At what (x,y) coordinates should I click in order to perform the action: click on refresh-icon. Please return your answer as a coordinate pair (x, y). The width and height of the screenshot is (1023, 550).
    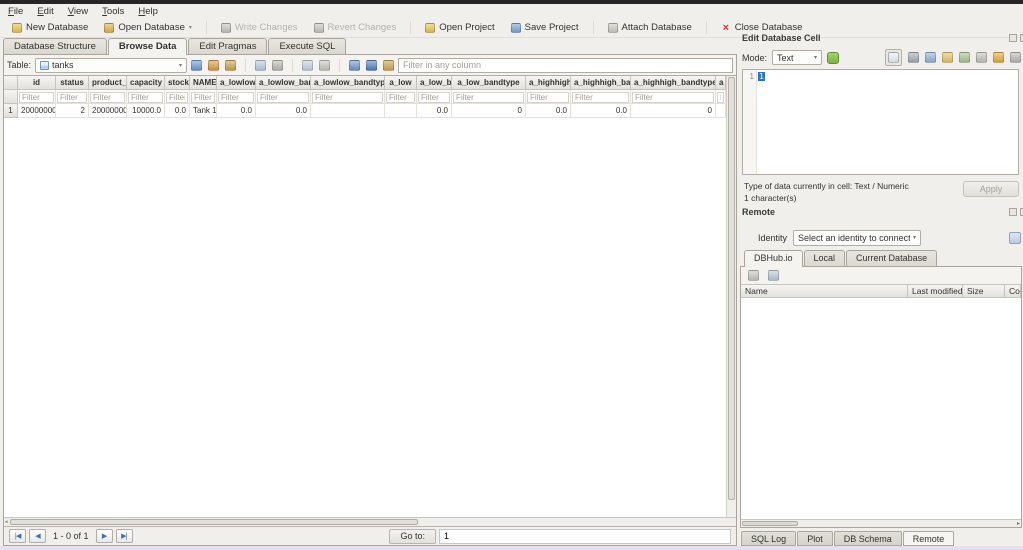
    Looking at the image, I should click on (197, 65).